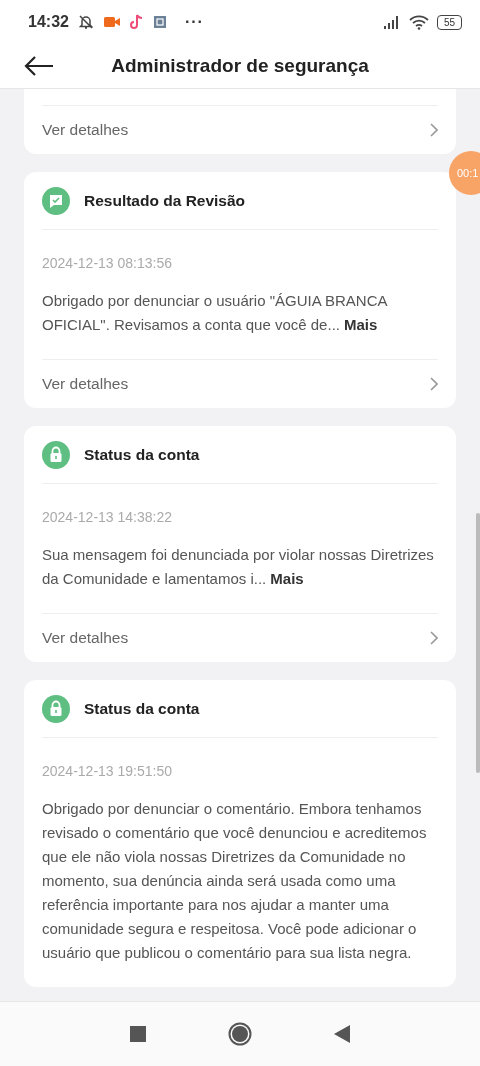  Describe the element at coordinates (136, 22) in the screenshot. I see `music-note-icon` at that location.